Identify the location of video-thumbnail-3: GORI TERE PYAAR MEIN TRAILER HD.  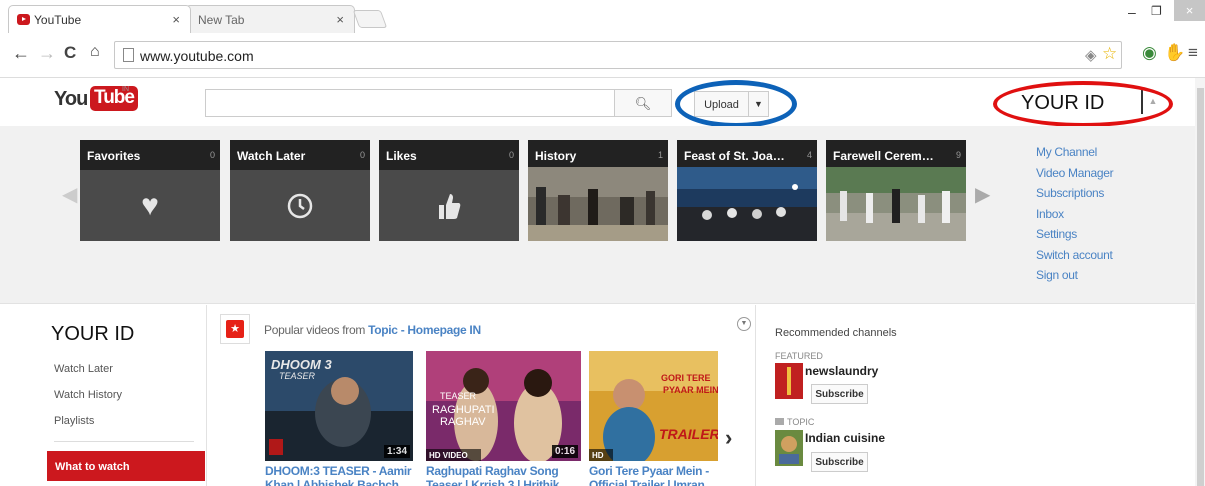
(653, 406).